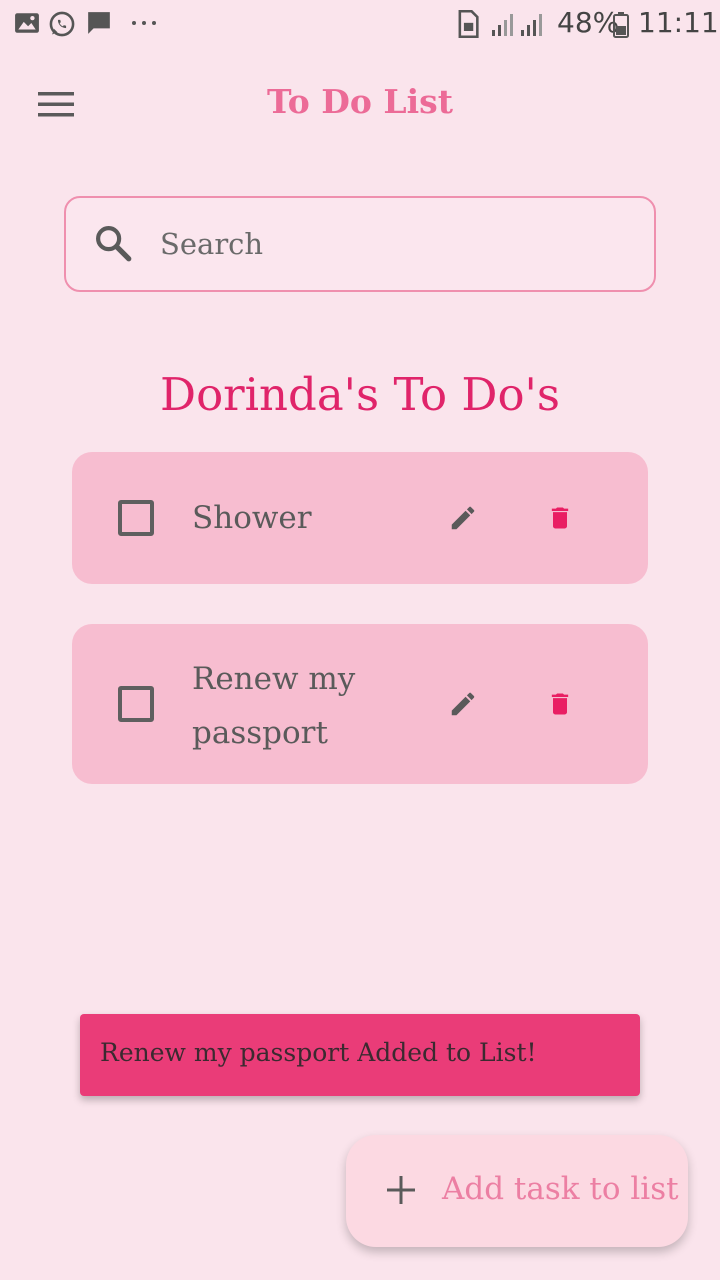 The width and height of the screenshot is (720, 1280). What do you see at coordinates (252, 518) in the screenshot?
I see `task-label: Shower` at bounding box center [252, 518].